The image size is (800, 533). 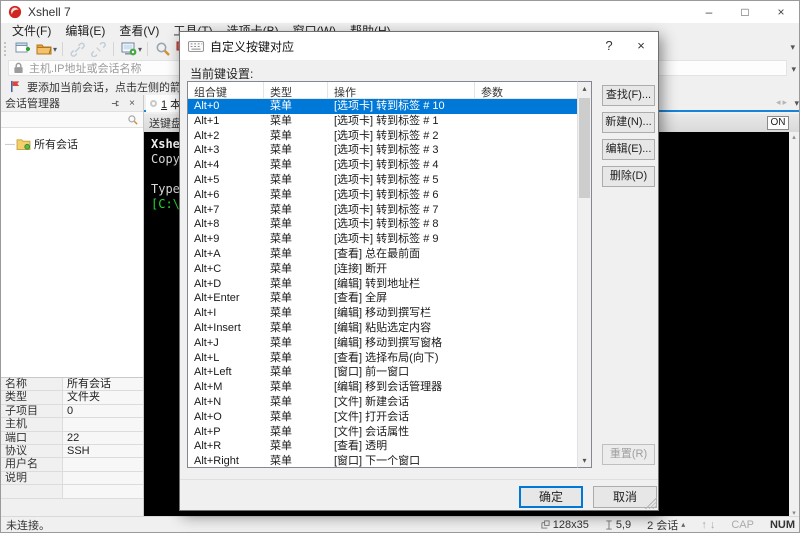 What do you see at coordinates (386, 135) in the screenshot?
I see `cell-action: [选项卡] 转到标签 # 2` at bounding box center [386, 135].